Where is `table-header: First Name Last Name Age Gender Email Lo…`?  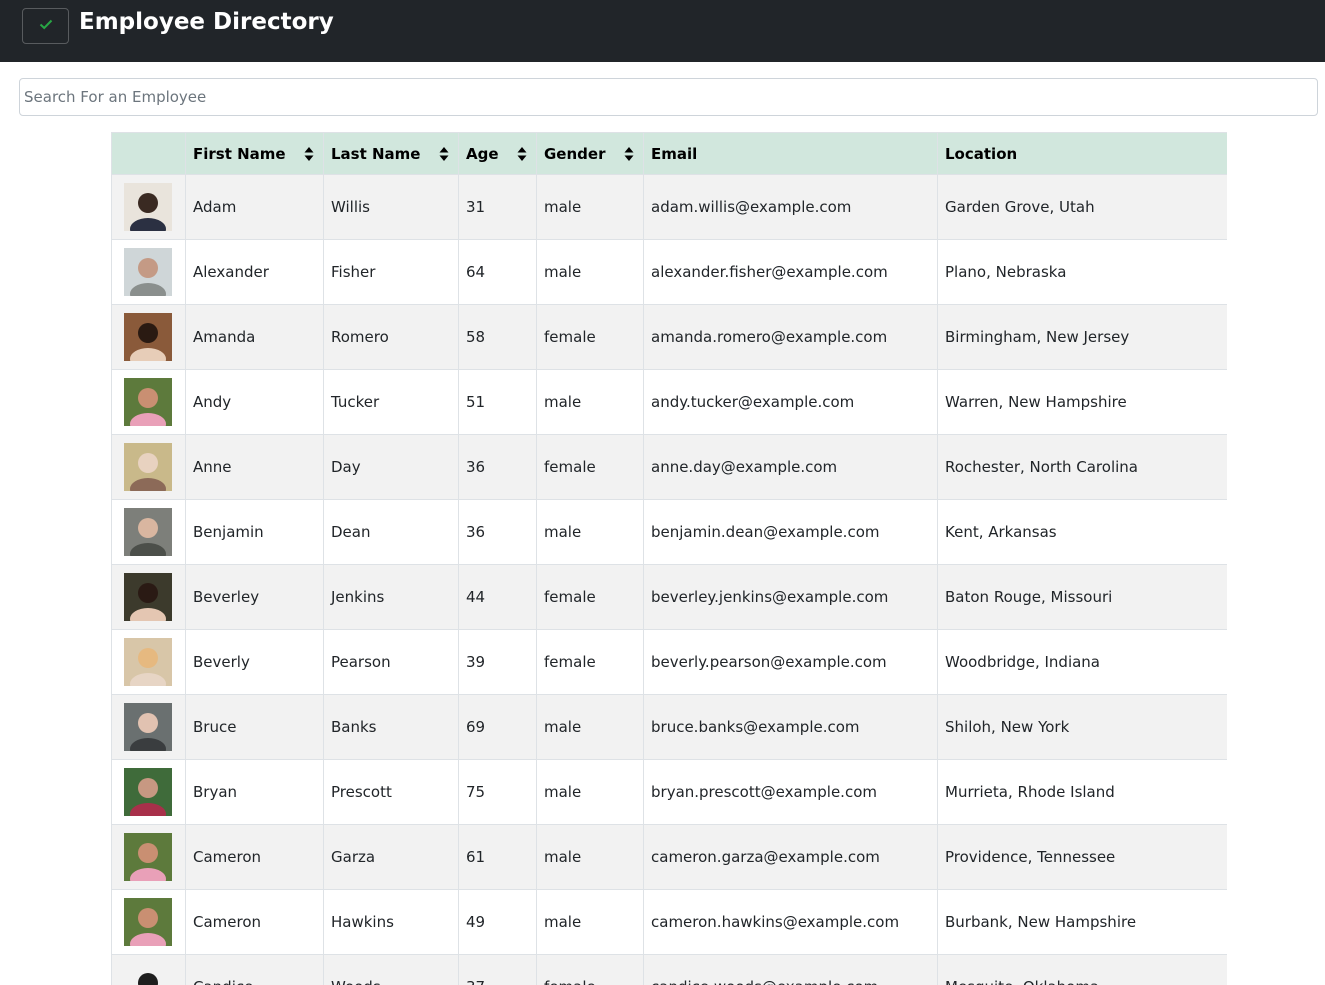 table-header: First Name Last Name Age Gender Email Lo… is located at coordinates (669, 153).